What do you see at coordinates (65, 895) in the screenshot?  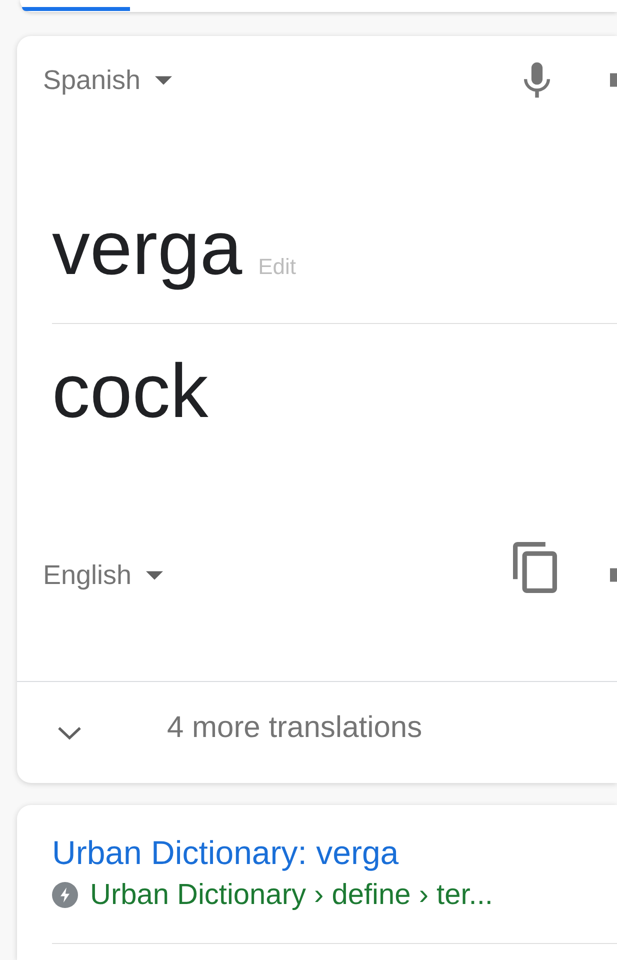 I see `bolt-icon` at bounding box center [65, 895].